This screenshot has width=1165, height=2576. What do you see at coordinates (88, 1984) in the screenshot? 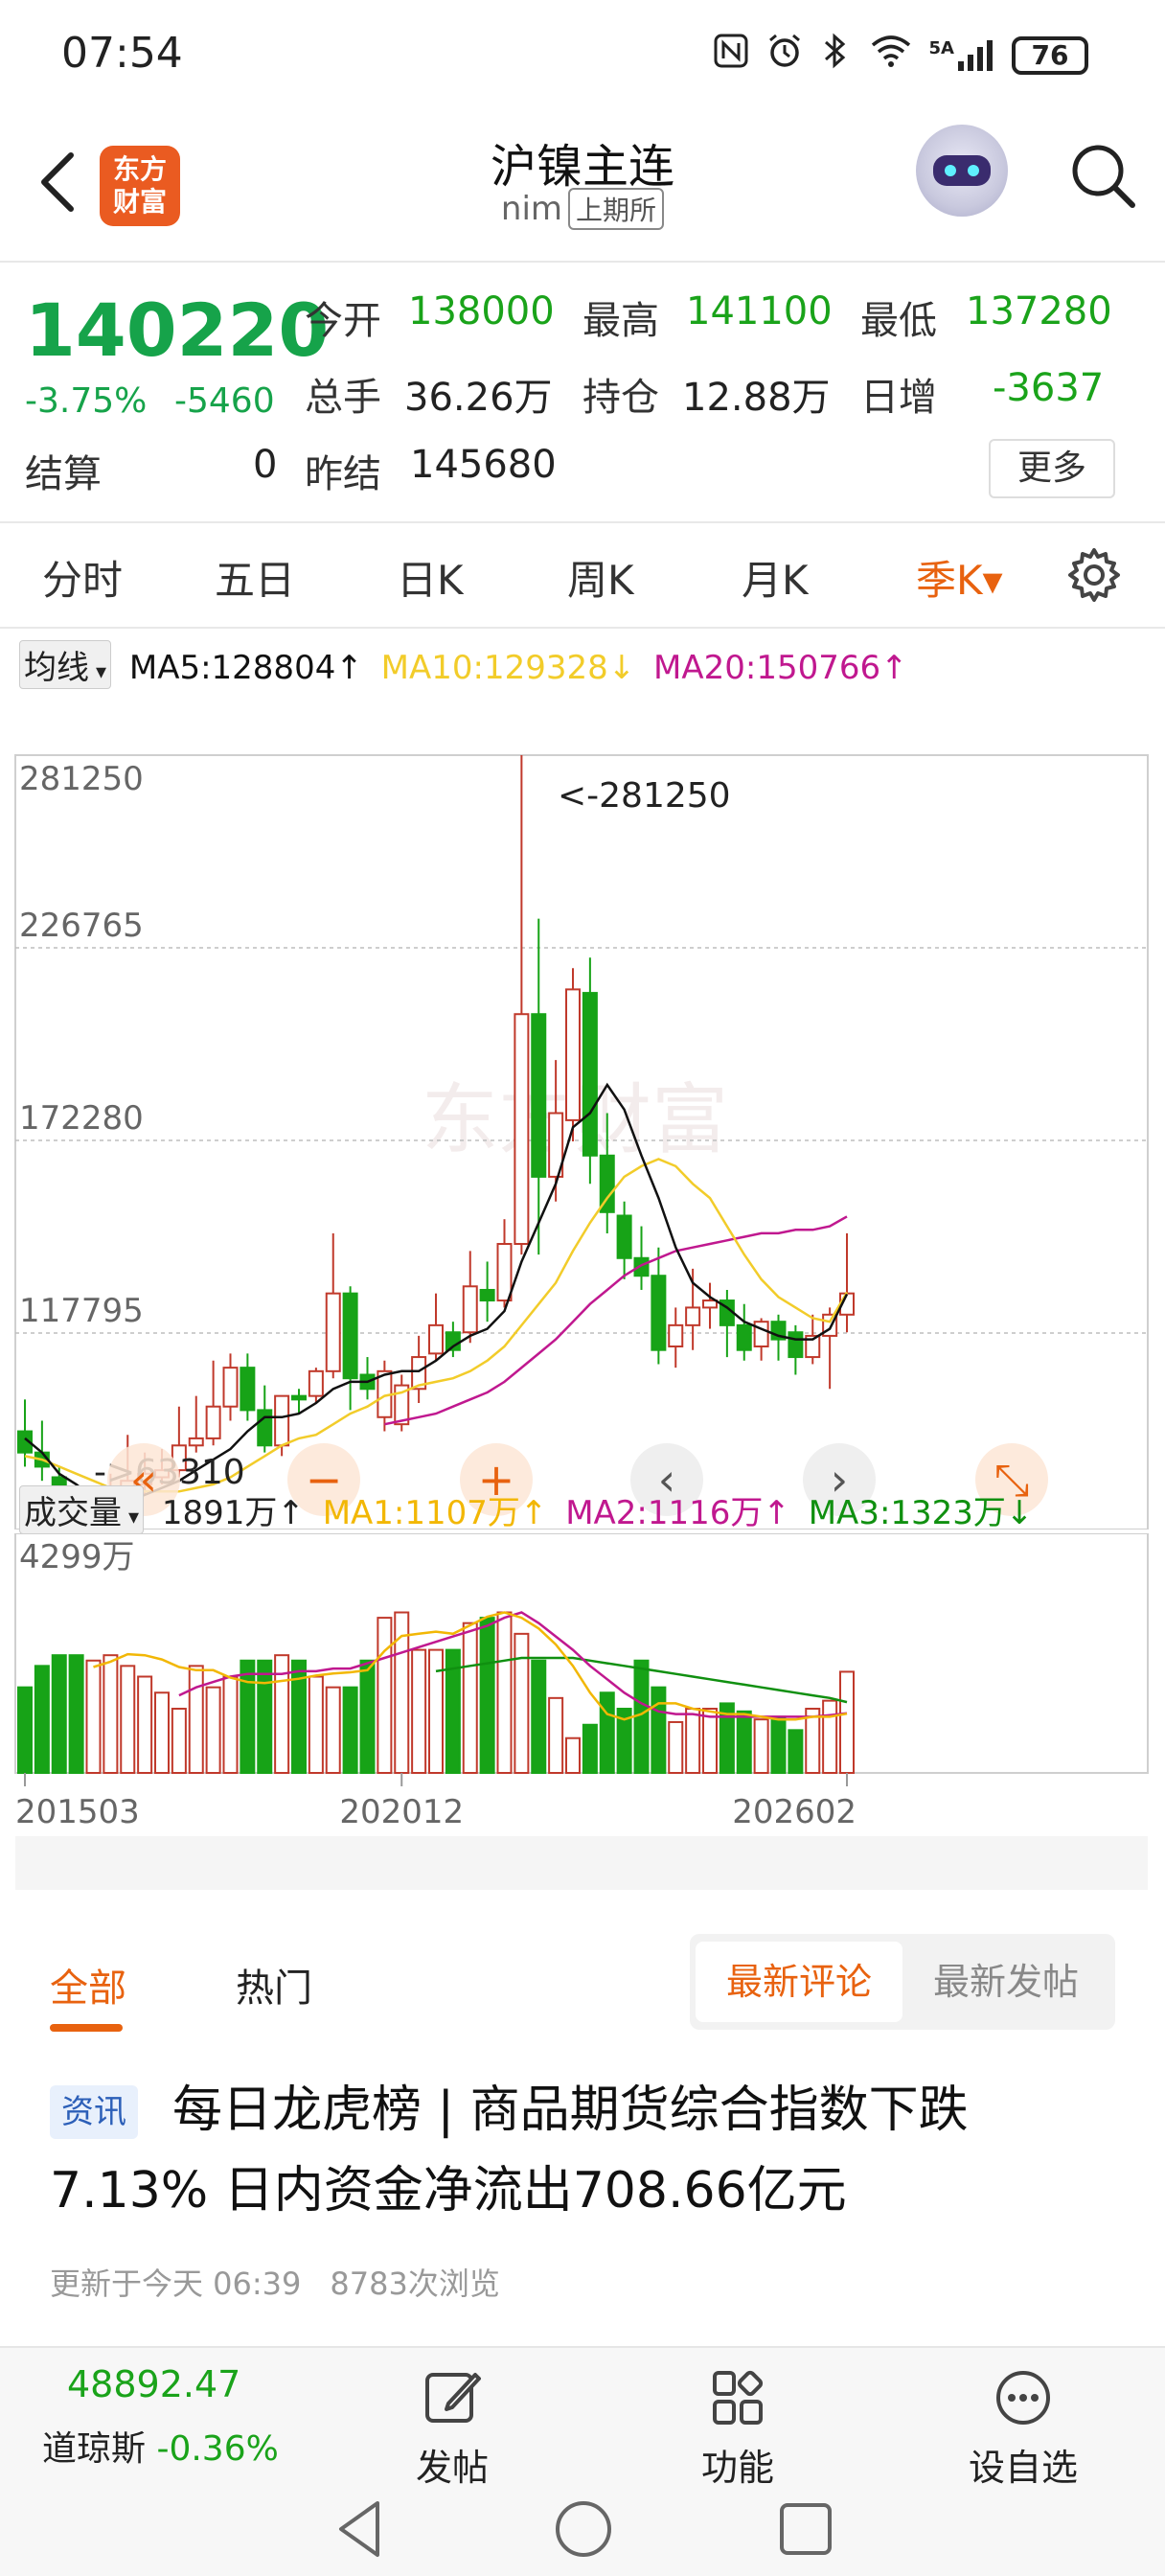
I see `tab-all: 全部` at bounding box center [88, 1984].